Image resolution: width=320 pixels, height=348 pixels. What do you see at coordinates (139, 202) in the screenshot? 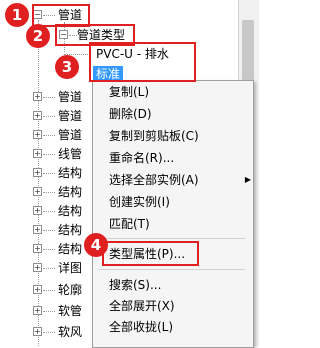
I see `menu-item-create-instance: 创建实例(I)` at bounding box center [139, 202].